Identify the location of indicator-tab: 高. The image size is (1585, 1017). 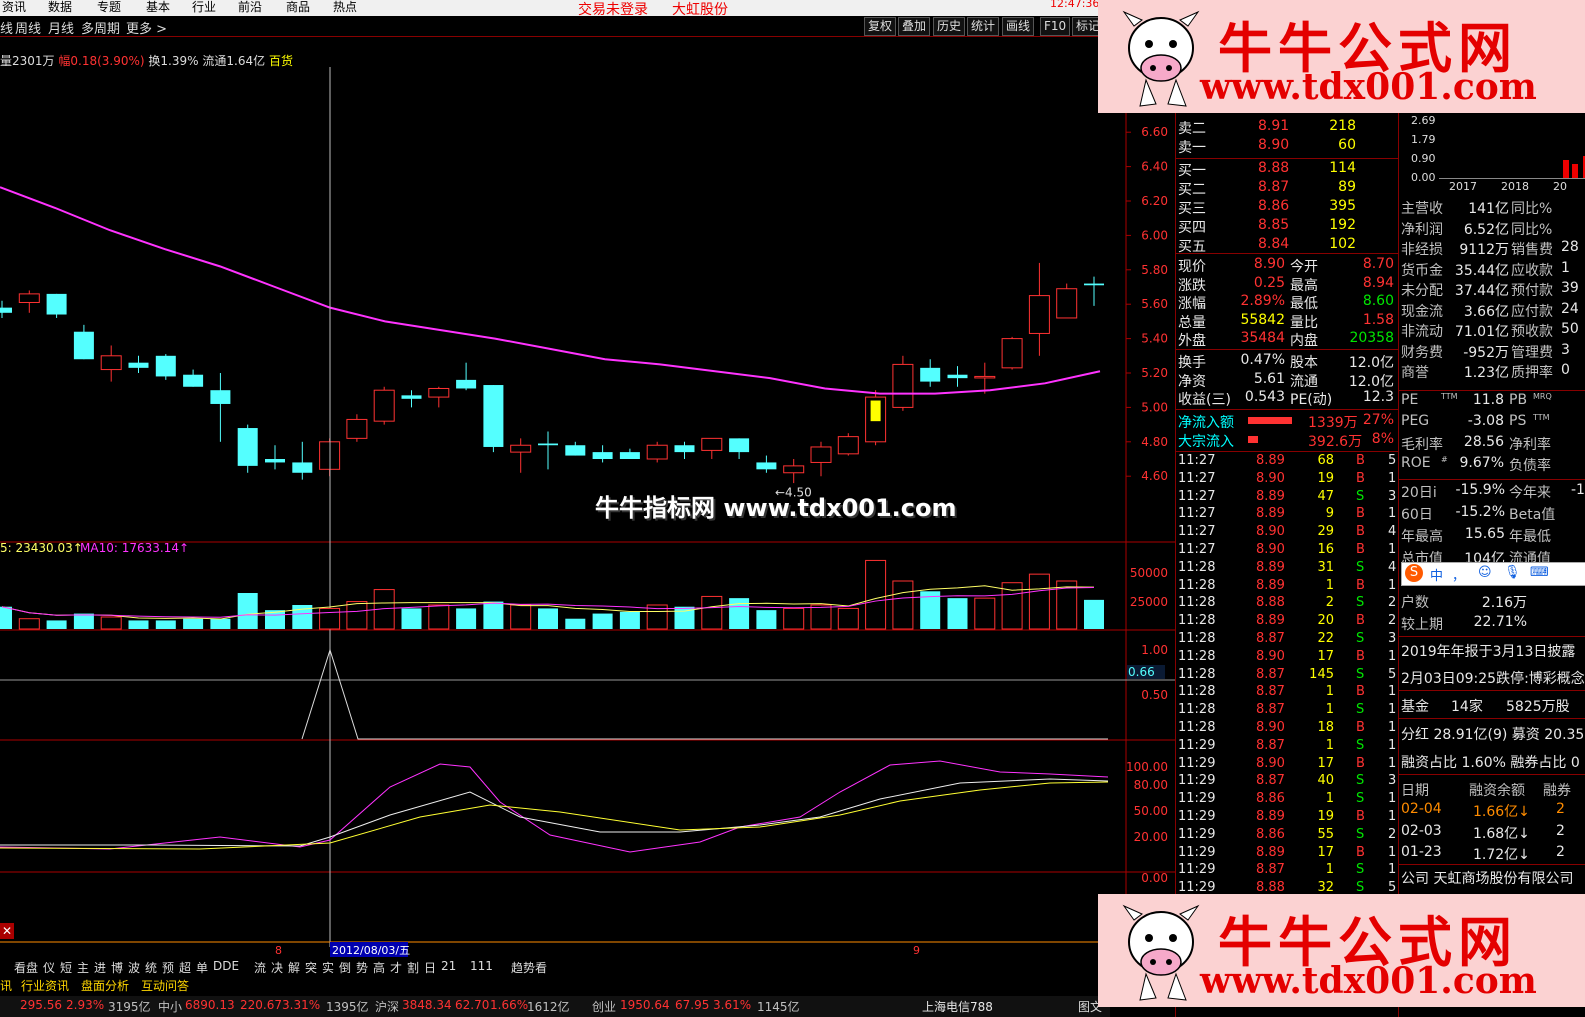
(379, 967).